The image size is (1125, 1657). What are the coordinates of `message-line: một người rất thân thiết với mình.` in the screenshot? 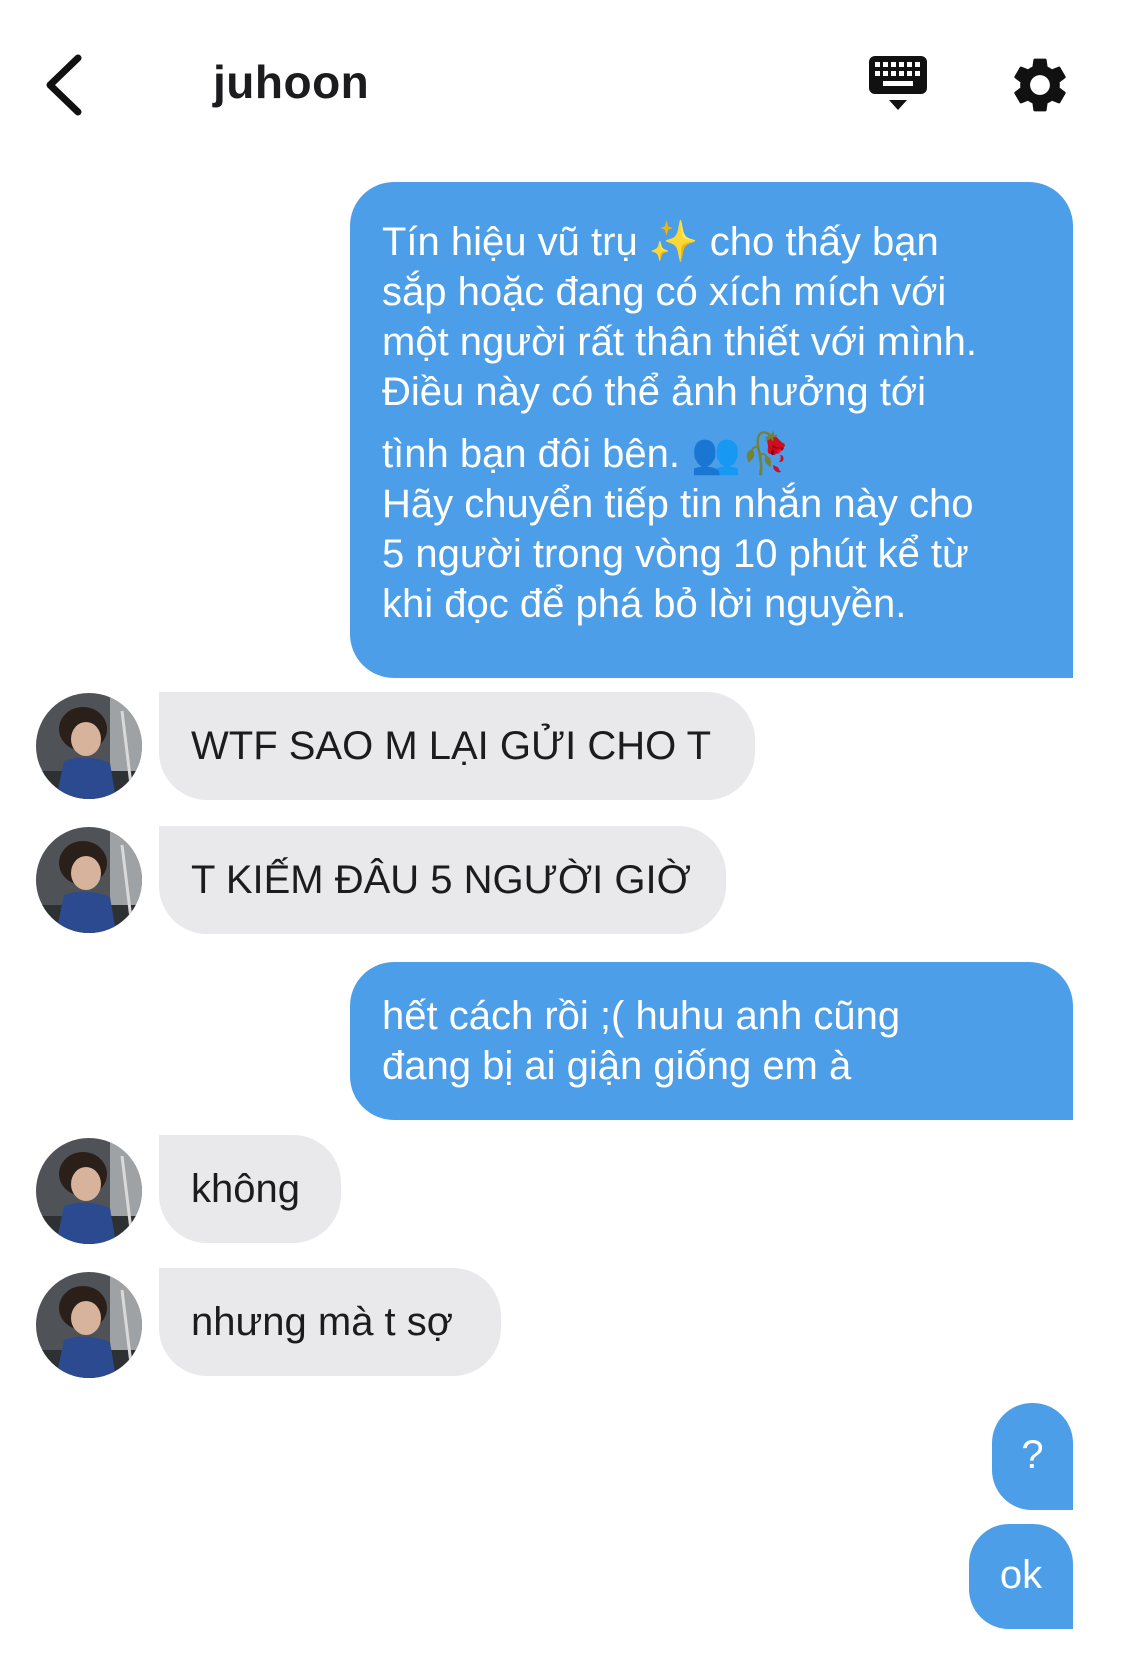 It's located at (680, 342).